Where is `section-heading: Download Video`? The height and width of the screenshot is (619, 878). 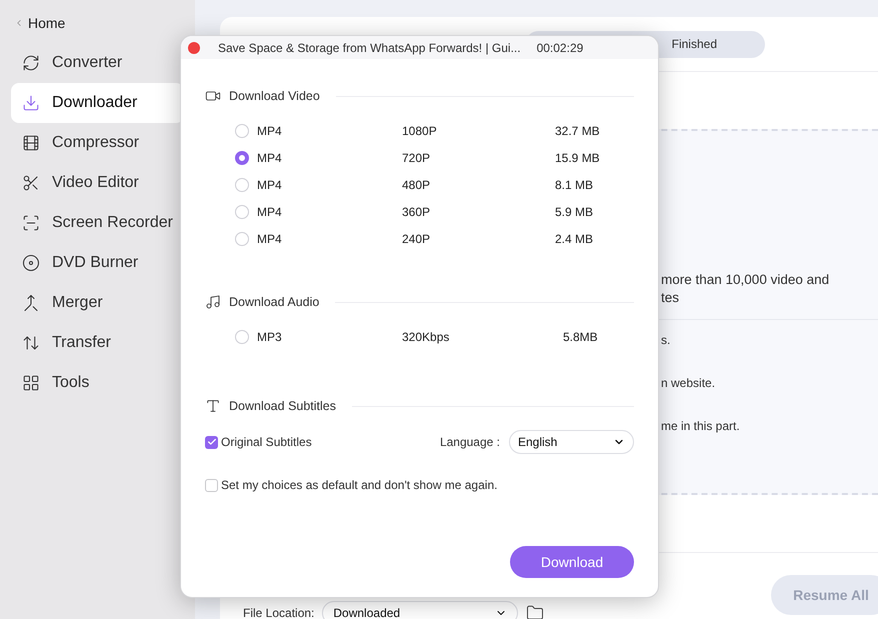
section-heading: Download Video is located at coordinates (274, 96).